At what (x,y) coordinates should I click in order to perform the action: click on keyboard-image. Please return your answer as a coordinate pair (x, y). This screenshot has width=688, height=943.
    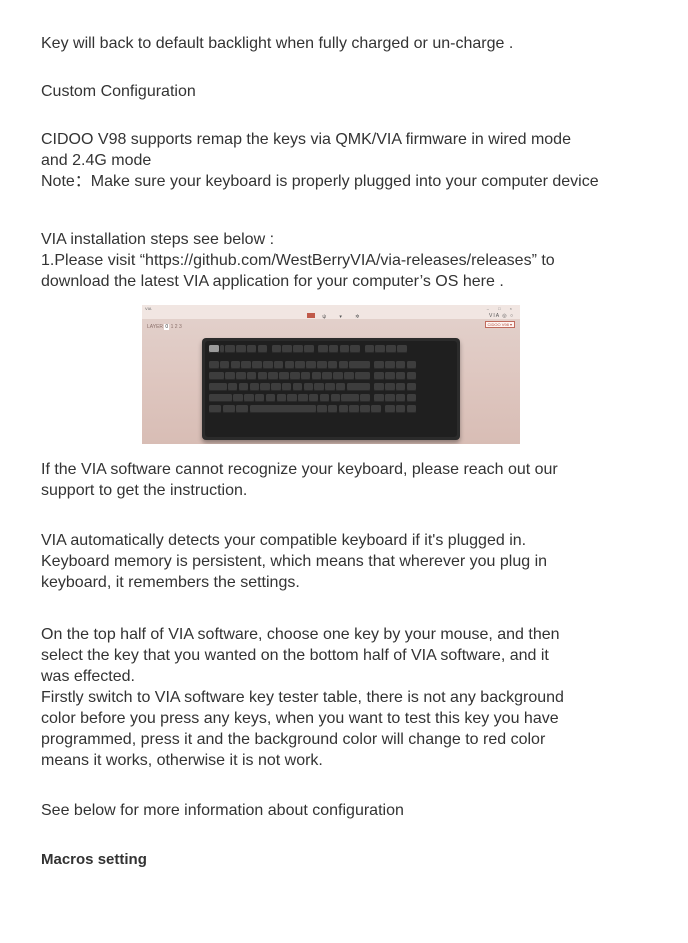
    Looking at the image, I should click on (331, 389).